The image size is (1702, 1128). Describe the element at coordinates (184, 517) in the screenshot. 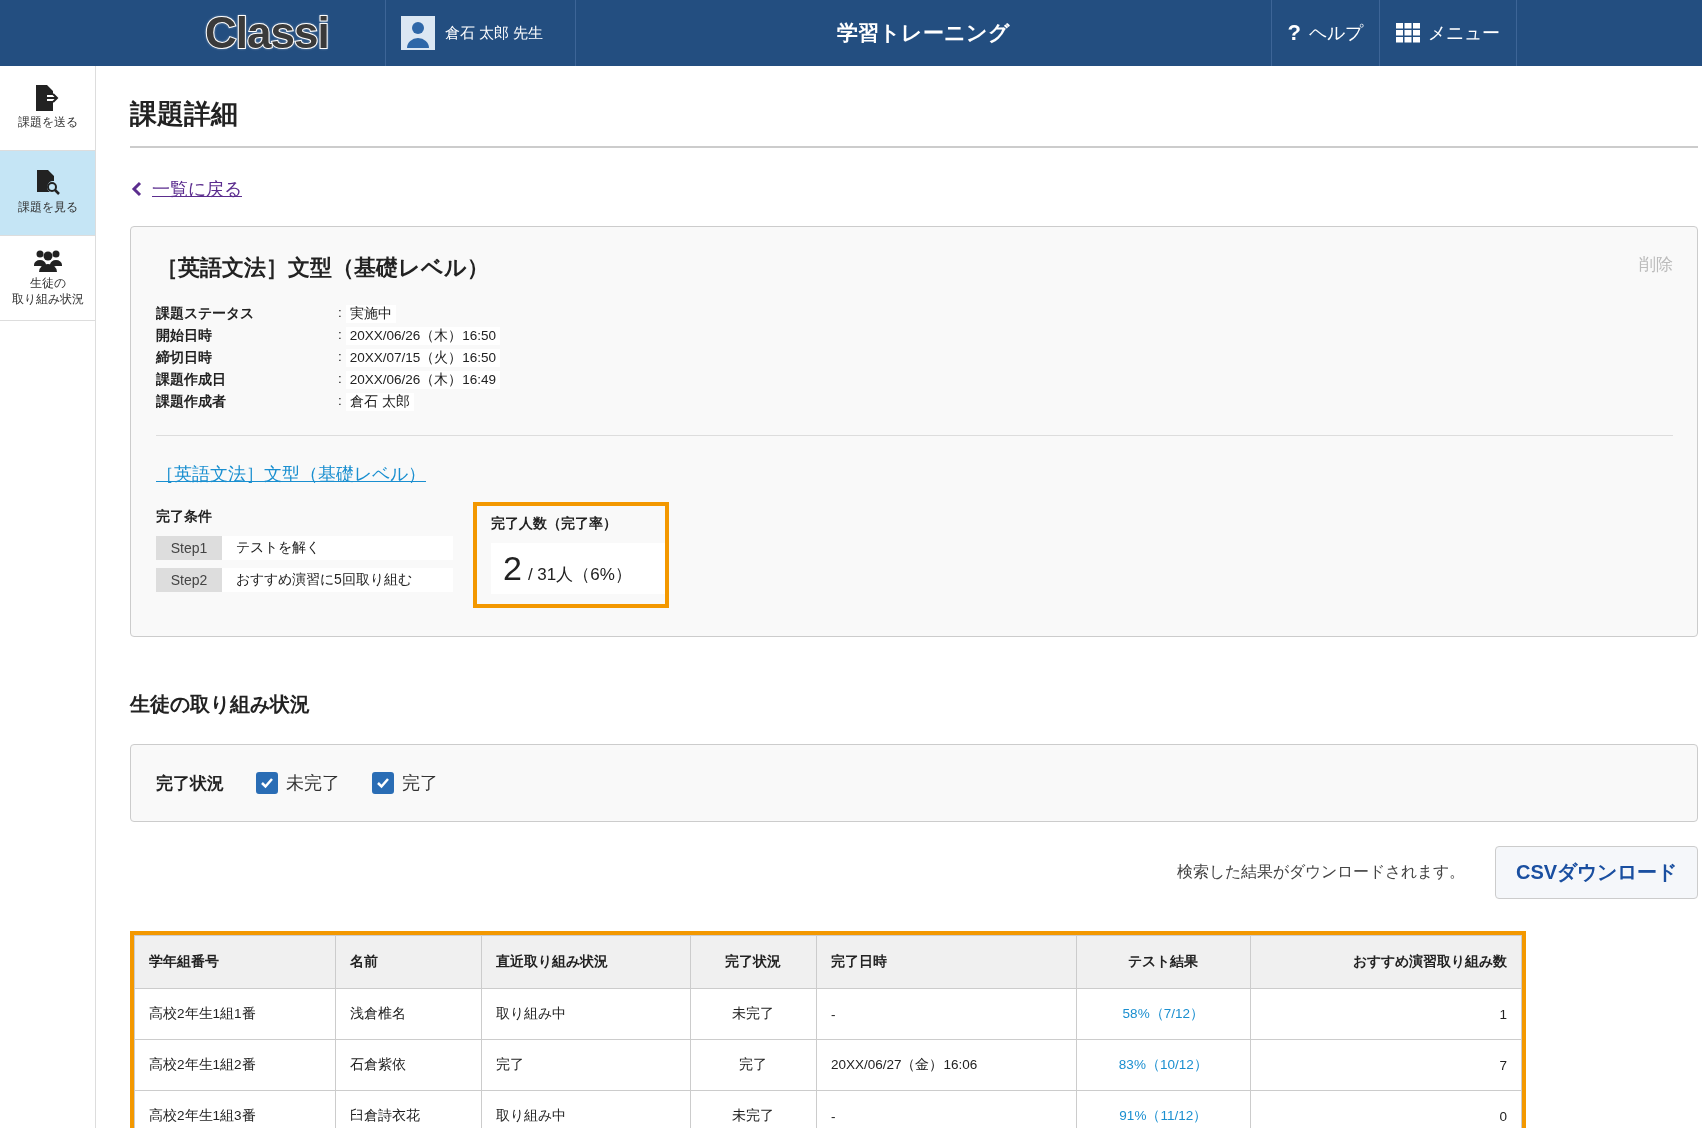

I see `conditions-label: 完了条件` at that location.